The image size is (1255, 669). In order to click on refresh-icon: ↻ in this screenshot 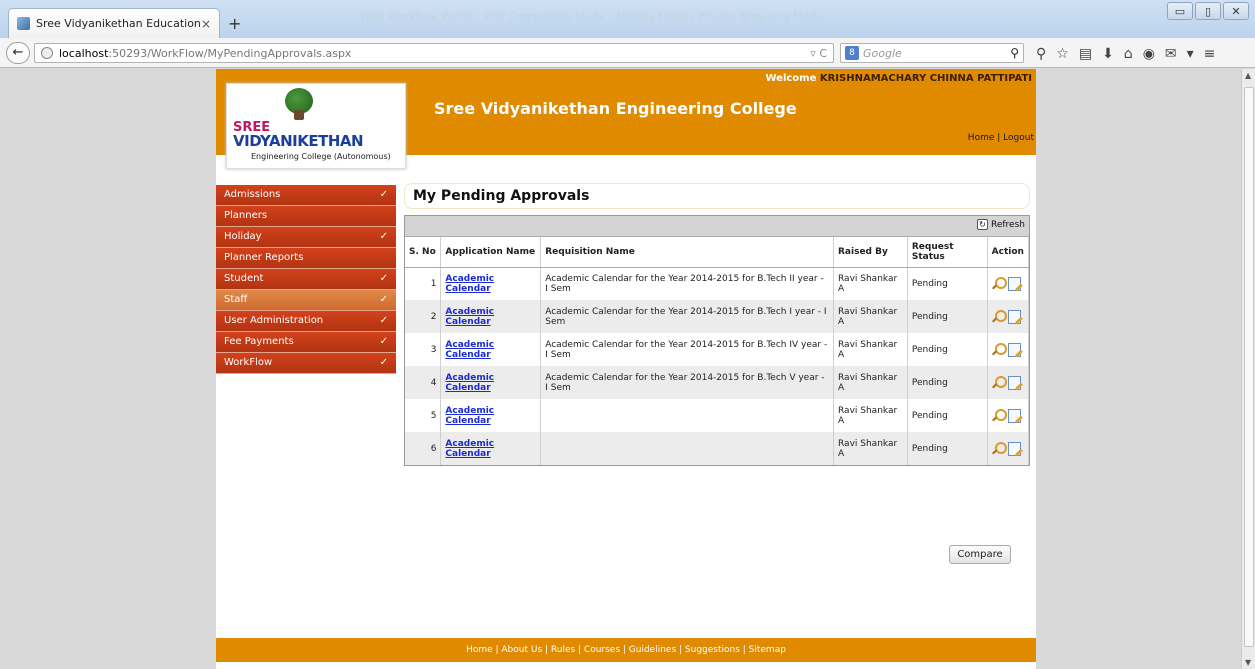, I will do `click(982, 224)`.